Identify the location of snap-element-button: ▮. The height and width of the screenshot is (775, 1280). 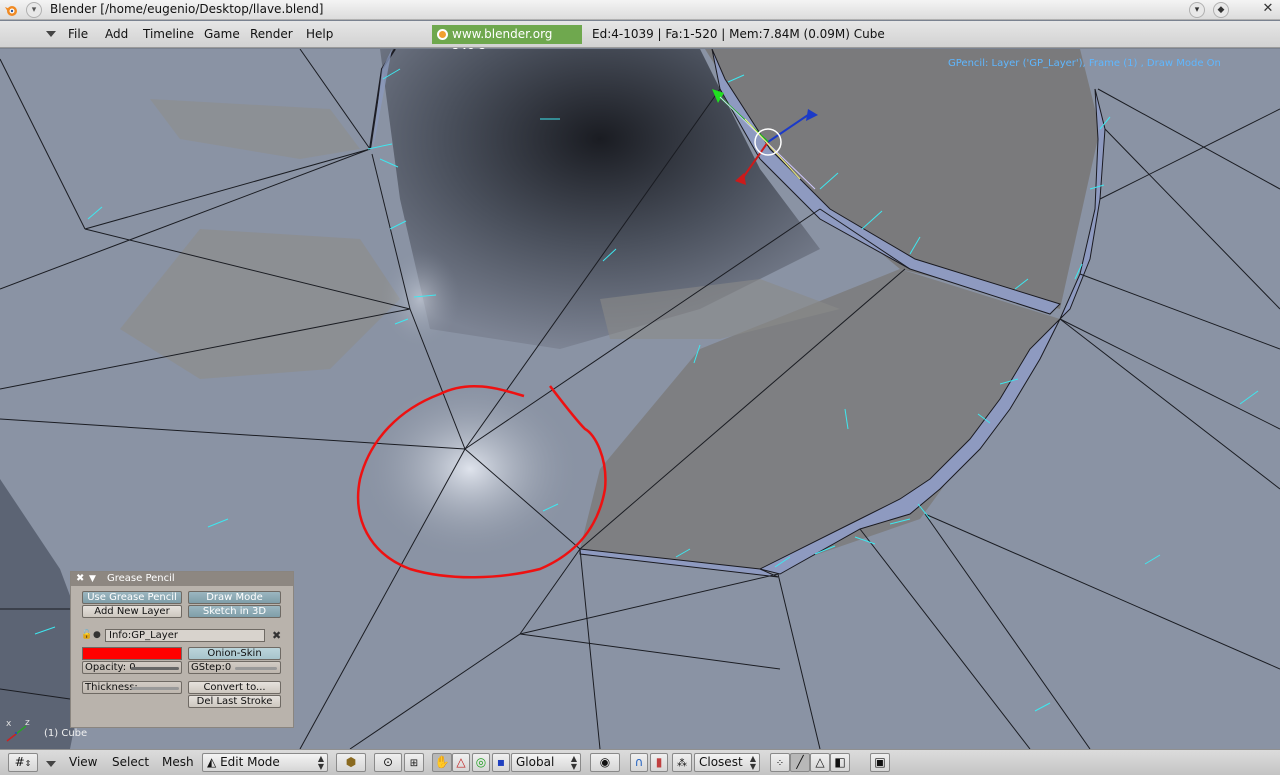
(659, 762).